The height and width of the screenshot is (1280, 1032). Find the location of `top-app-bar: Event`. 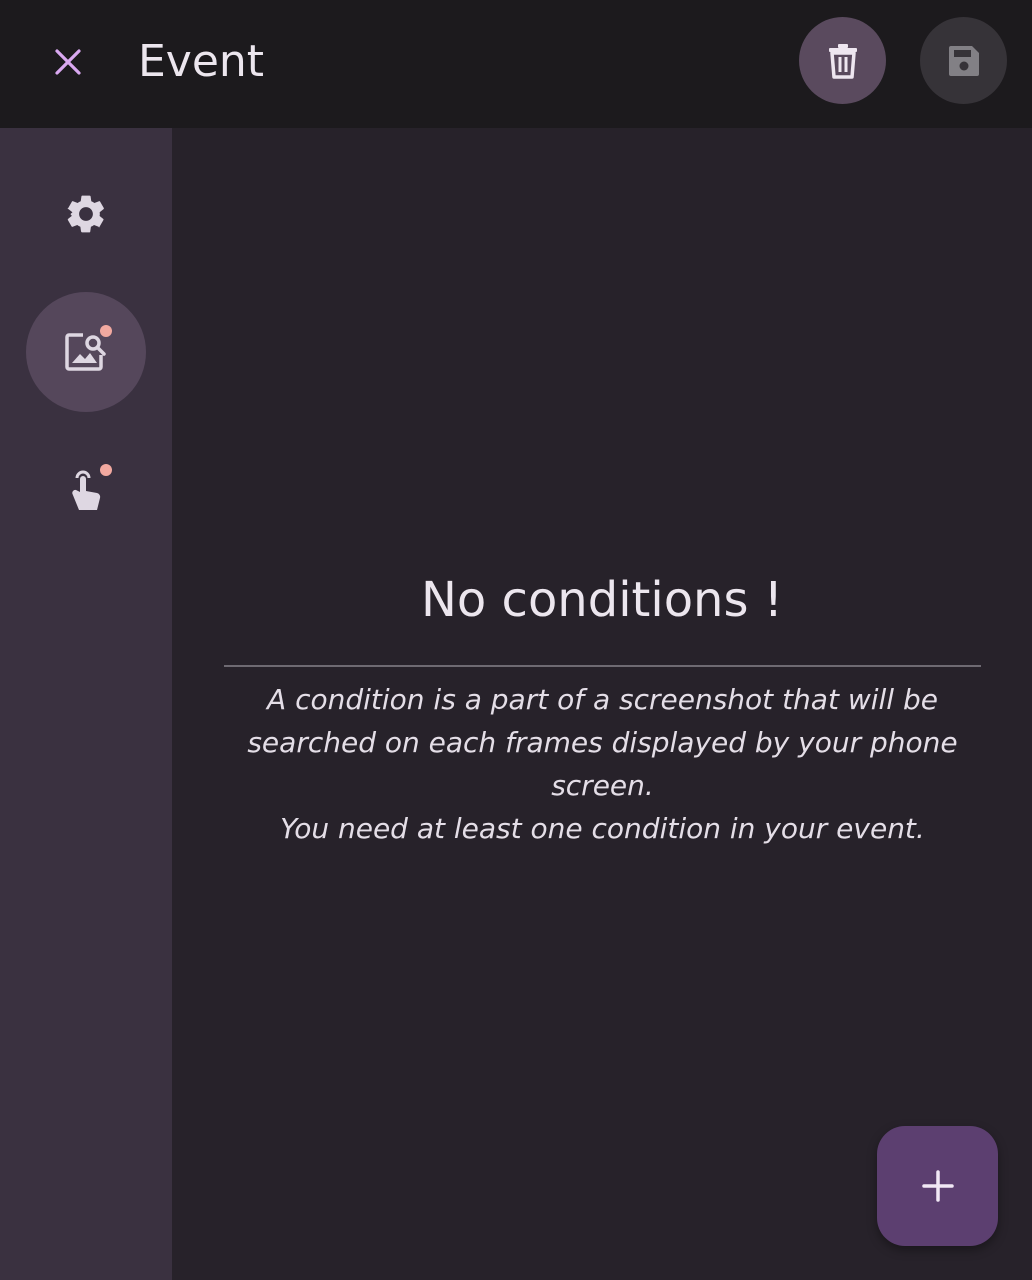

top-app-bar: Event is located at coordinates (516, 64).